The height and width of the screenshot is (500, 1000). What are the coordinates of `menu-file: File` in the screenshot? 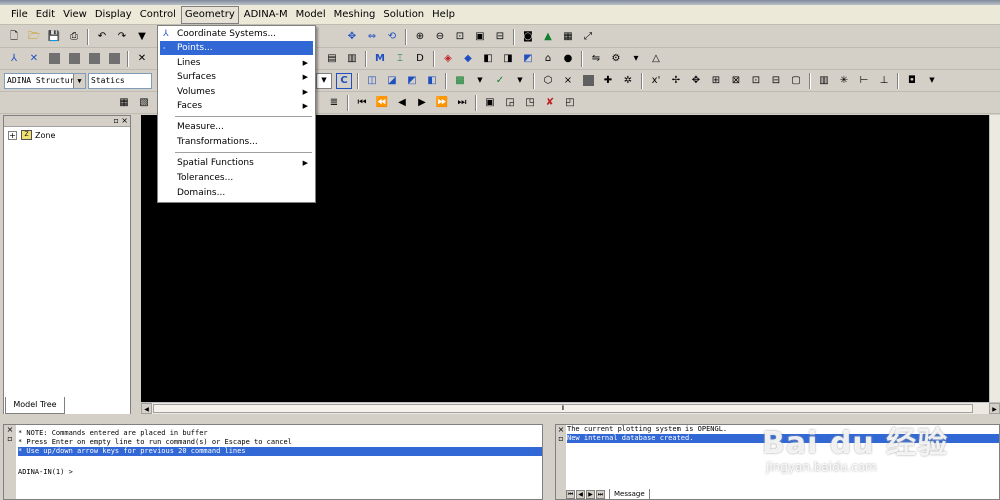 It's located at (19, 15).